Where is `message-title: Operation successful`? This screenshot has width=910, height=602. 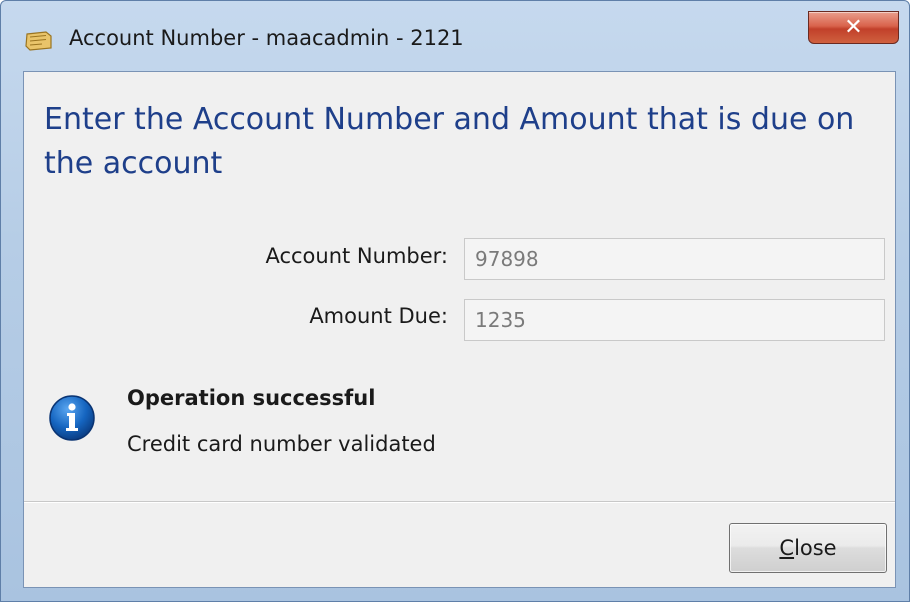
message-title: Operation successful is located at coordinates (251, 398).